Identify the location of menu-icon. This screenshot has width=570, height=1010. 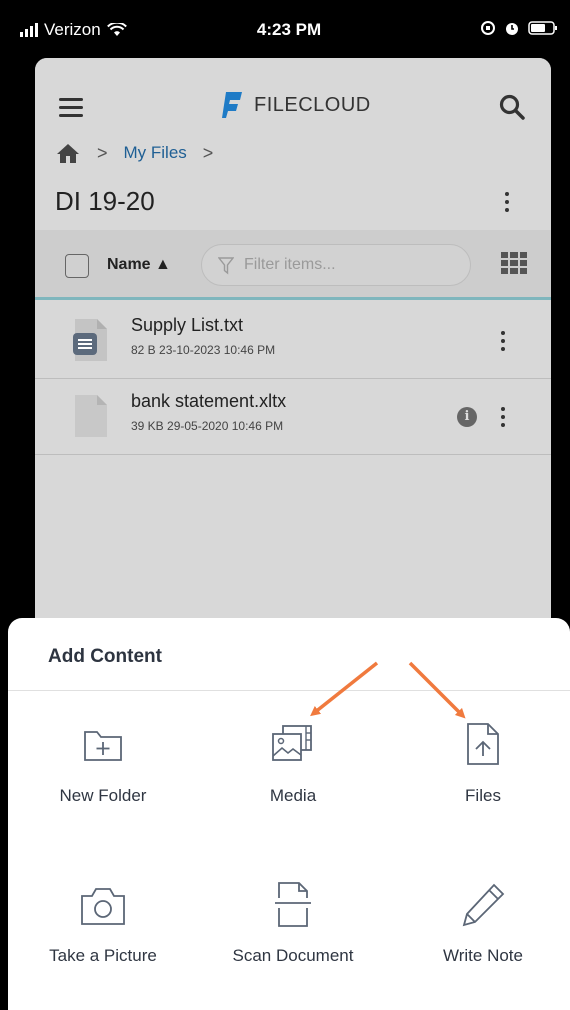
(71, 108).